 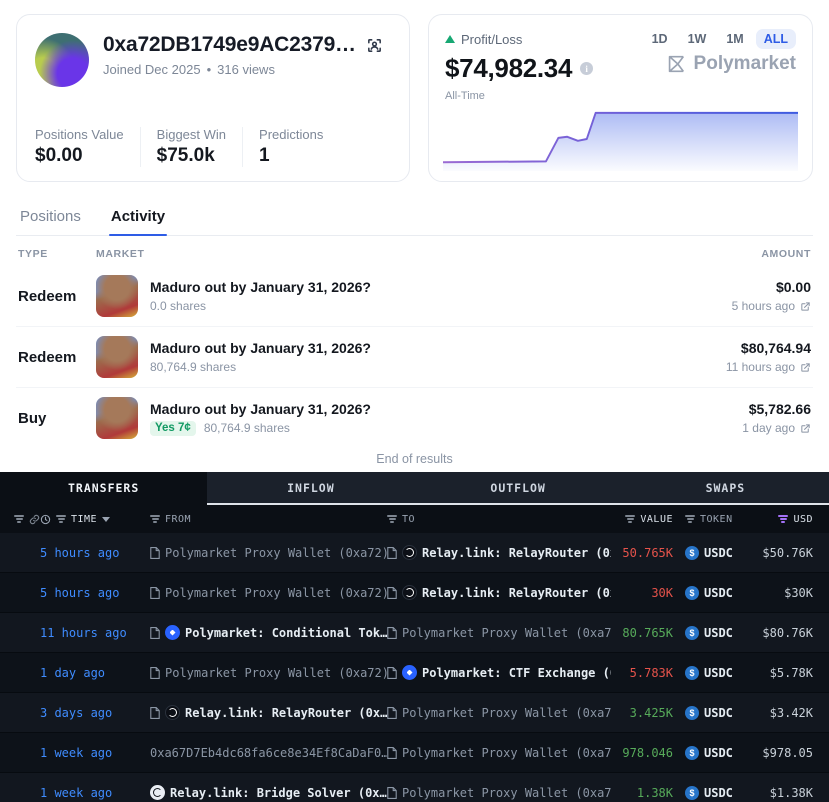 I want to click on transfer-value: 1.38K, so click(x=654, y=792).